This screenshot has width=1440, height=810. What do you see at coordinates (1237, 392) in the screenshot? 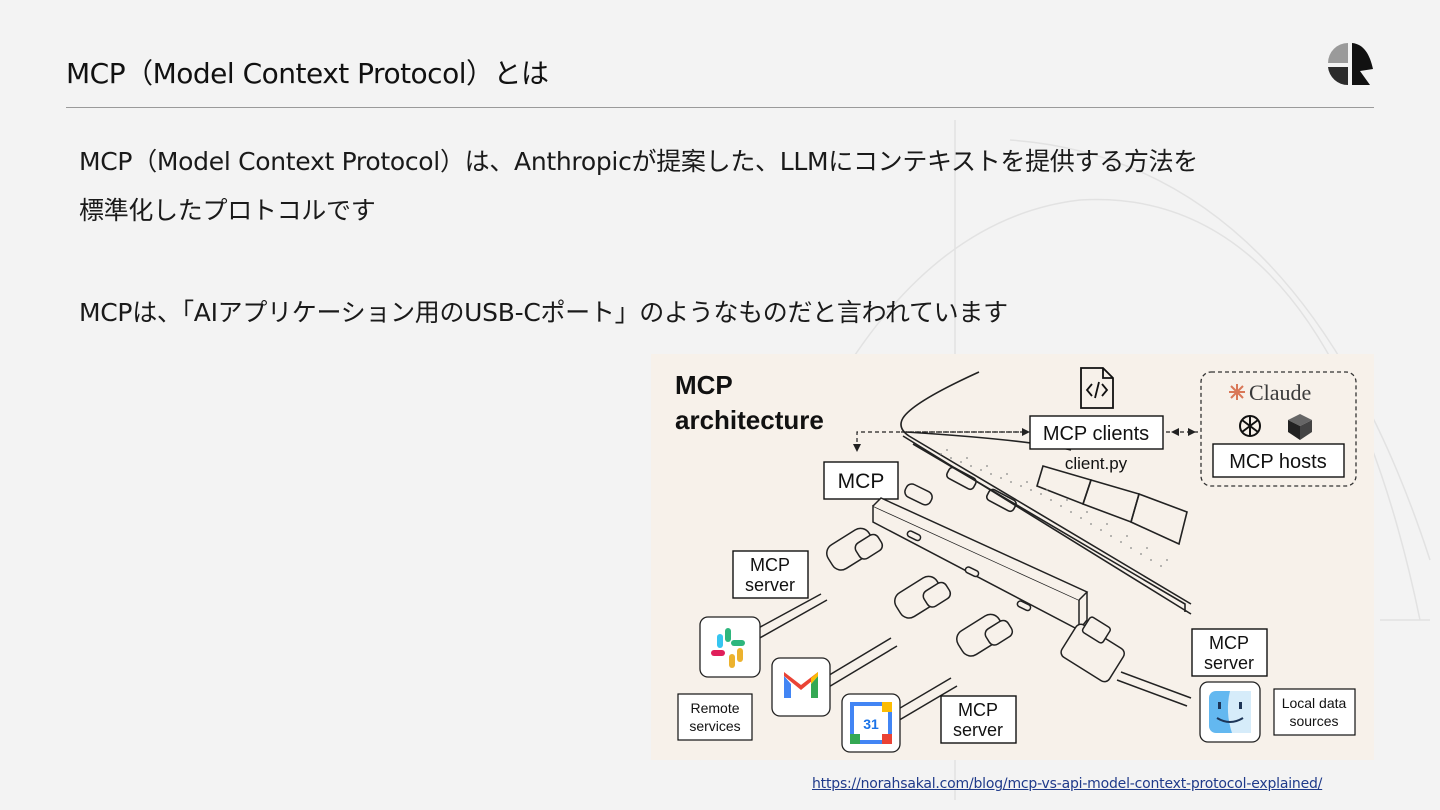
I see `claude-logo-icon` at bounding box center [1237, 392].